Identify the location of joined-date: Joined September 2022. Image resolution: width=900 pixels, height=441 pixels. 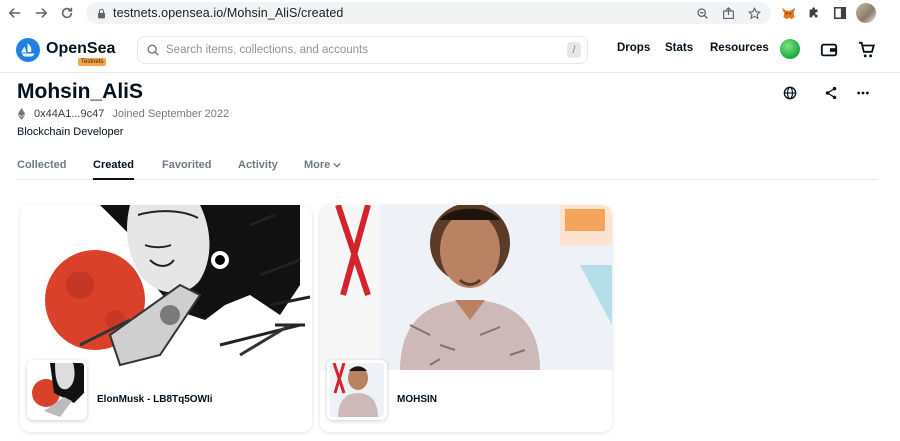
(171, 114).